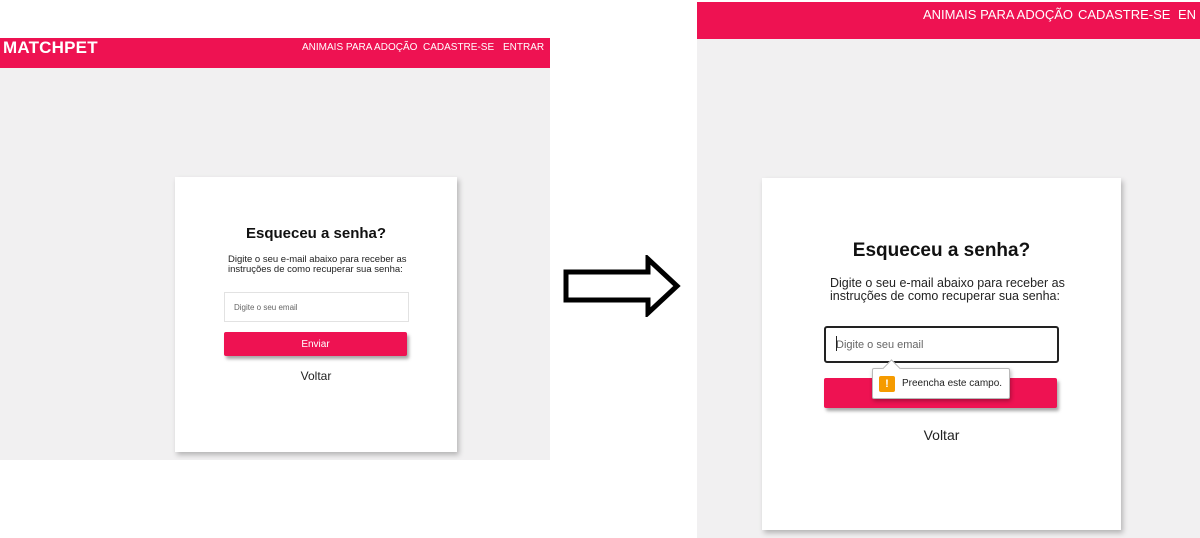 This screenshot has width=1200, height=538. What do you see at coordinates (1187, 14) in the screenshot?
I see `nav-entrar: EN` at bounding box center [1187, 14].